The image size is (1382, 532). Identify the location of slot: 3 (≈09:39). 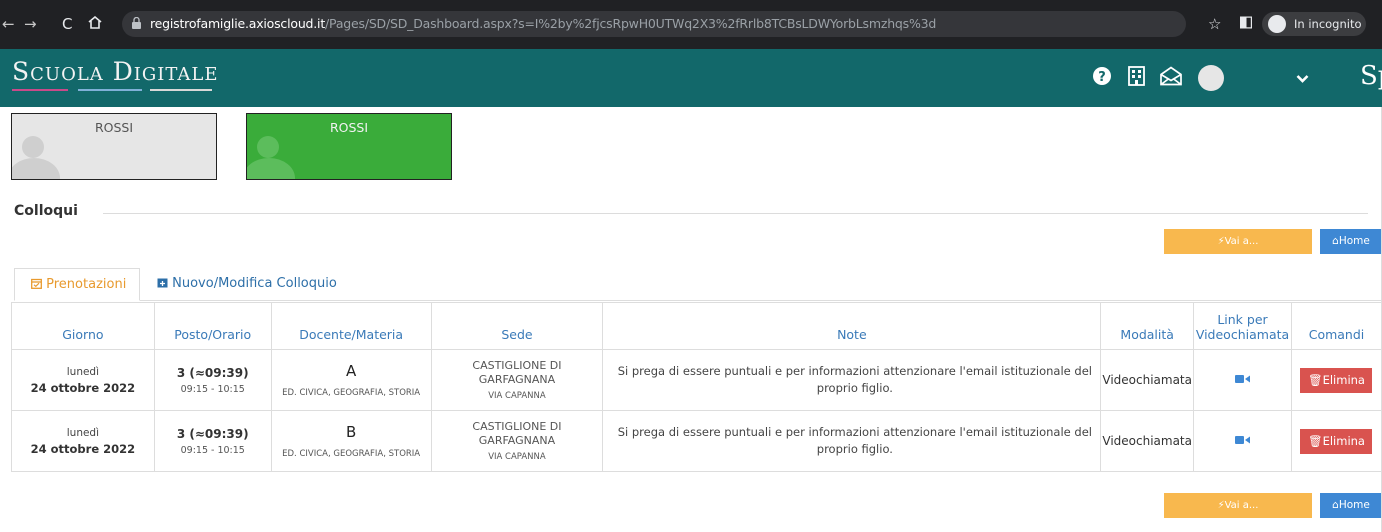
(212, 433).